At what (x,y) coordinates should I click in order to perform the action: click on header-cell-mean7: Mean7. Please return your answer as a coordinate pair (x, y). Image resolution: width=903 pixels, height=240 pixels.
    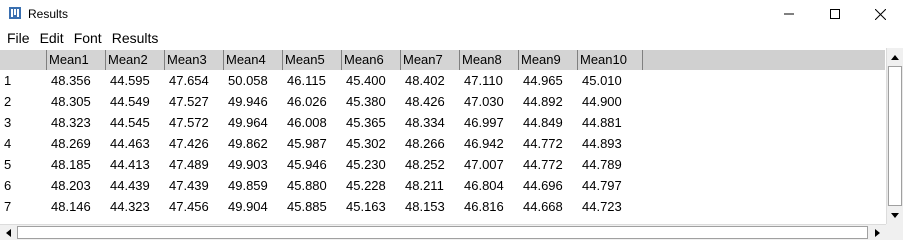
    Looking at the image, I should click on (430, 60).